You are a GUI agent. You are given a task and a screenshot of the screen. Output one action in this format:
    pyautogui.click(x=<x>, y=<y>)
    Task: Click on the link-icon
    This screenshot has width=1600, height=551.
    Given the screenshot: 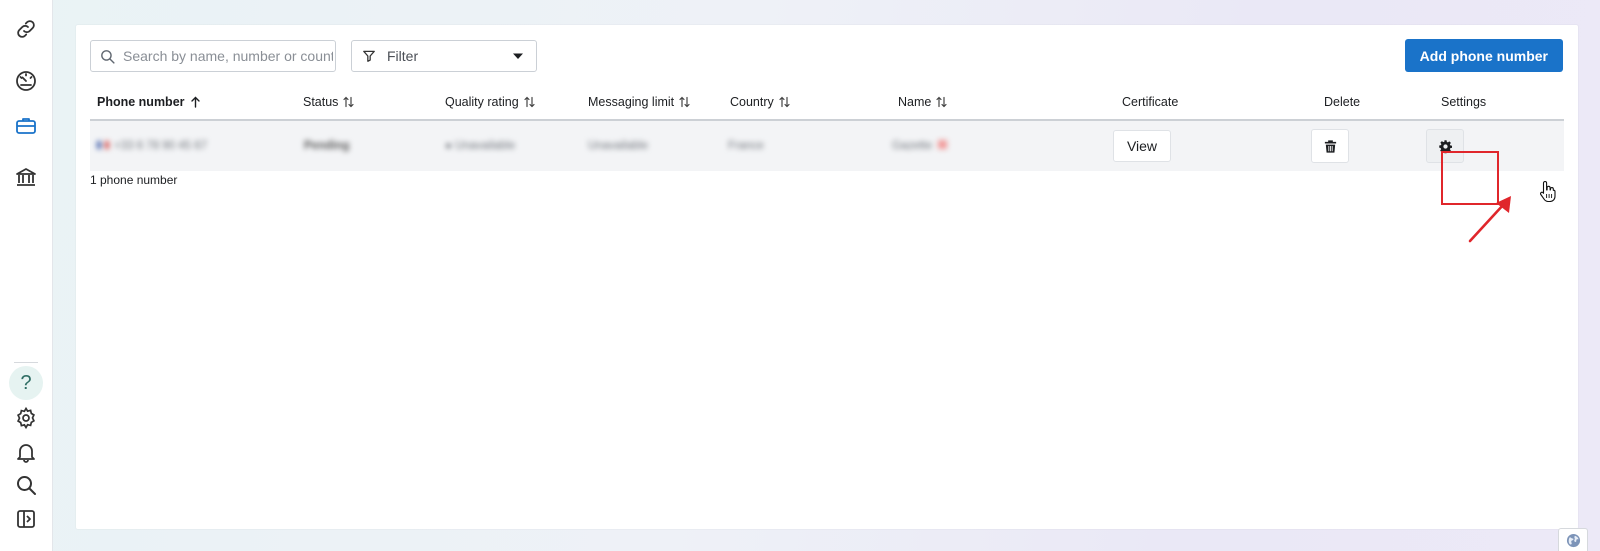 What is the action you would take?
    pyautogui.click(x=26, y=29)
    